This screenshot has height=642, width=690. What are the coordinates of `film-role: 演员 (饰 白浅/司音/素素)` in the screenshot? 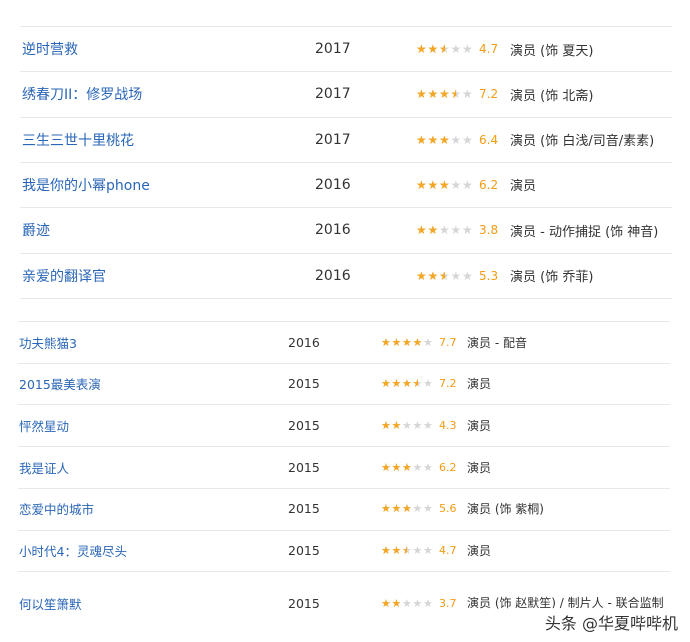 It's located at (582, 142).